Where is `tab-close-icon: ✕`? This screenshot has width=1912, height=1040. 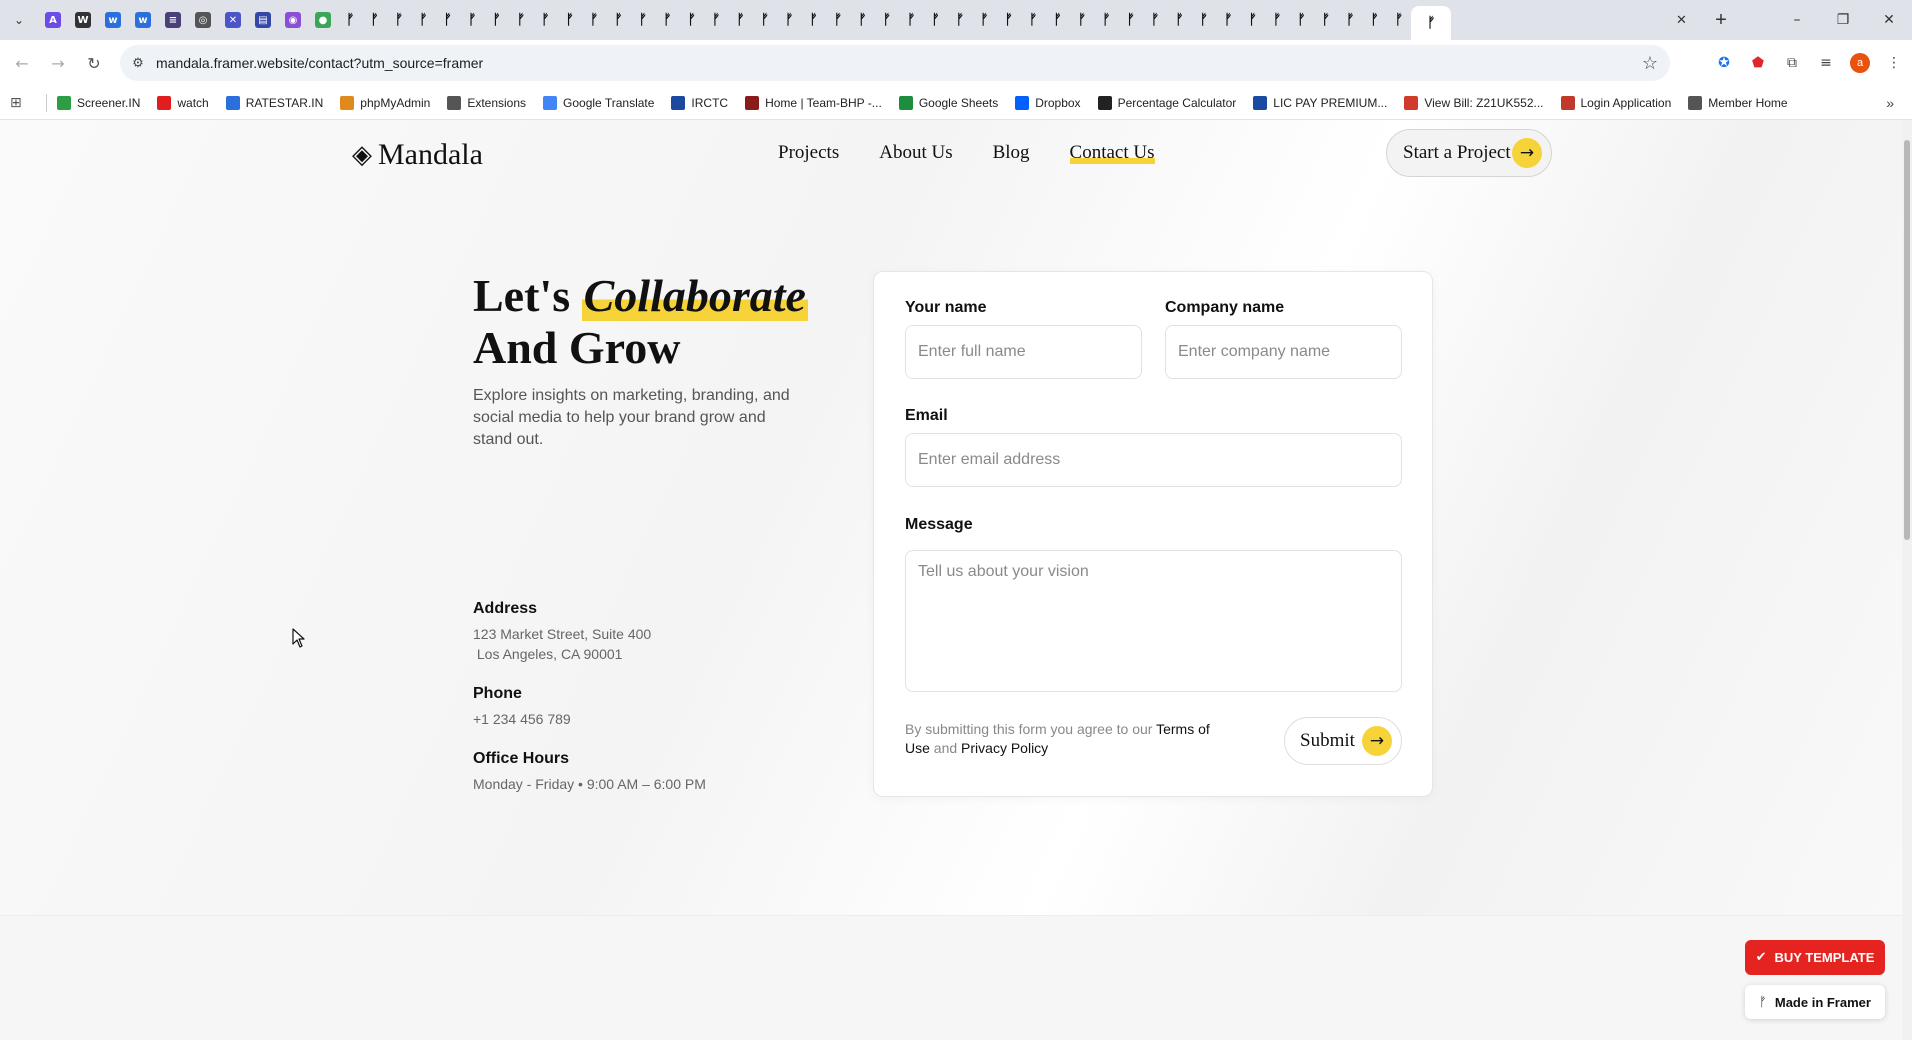
tab-close-icon: ✕ is located at coordinates (1681, 20).